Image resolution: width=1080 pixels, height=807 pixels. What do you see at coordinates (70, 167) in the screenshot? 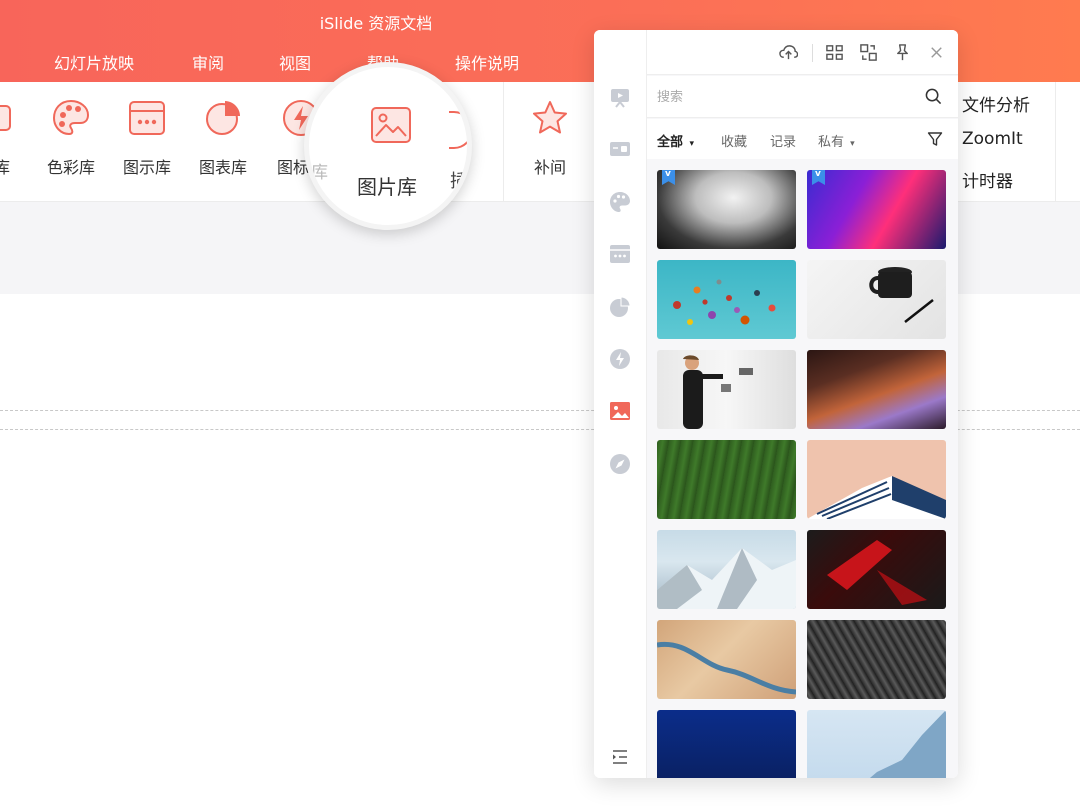
I see `ribbon-label: 色彩库` at bounding box center [70, 167].